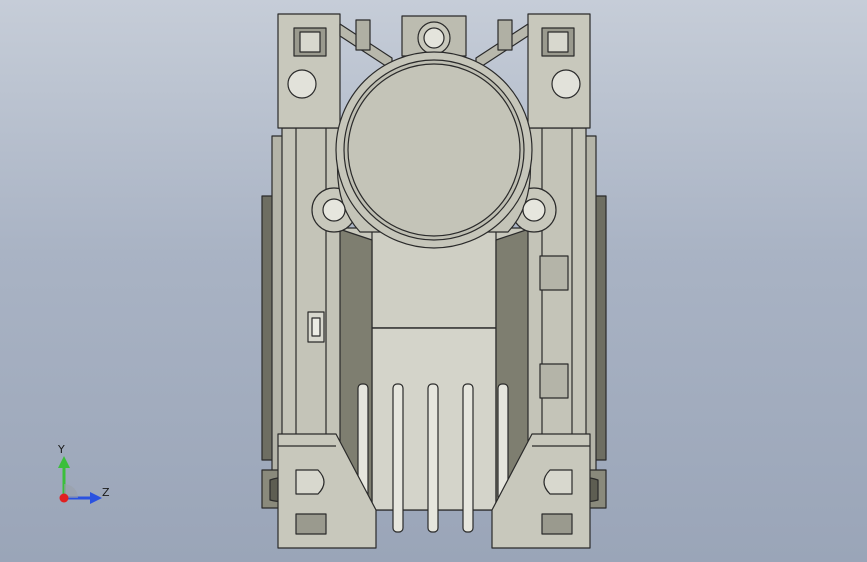 Image resolution: width=867 pixels, height=562 pixels. I want to click on x-axis-dot, so click(64, 498).